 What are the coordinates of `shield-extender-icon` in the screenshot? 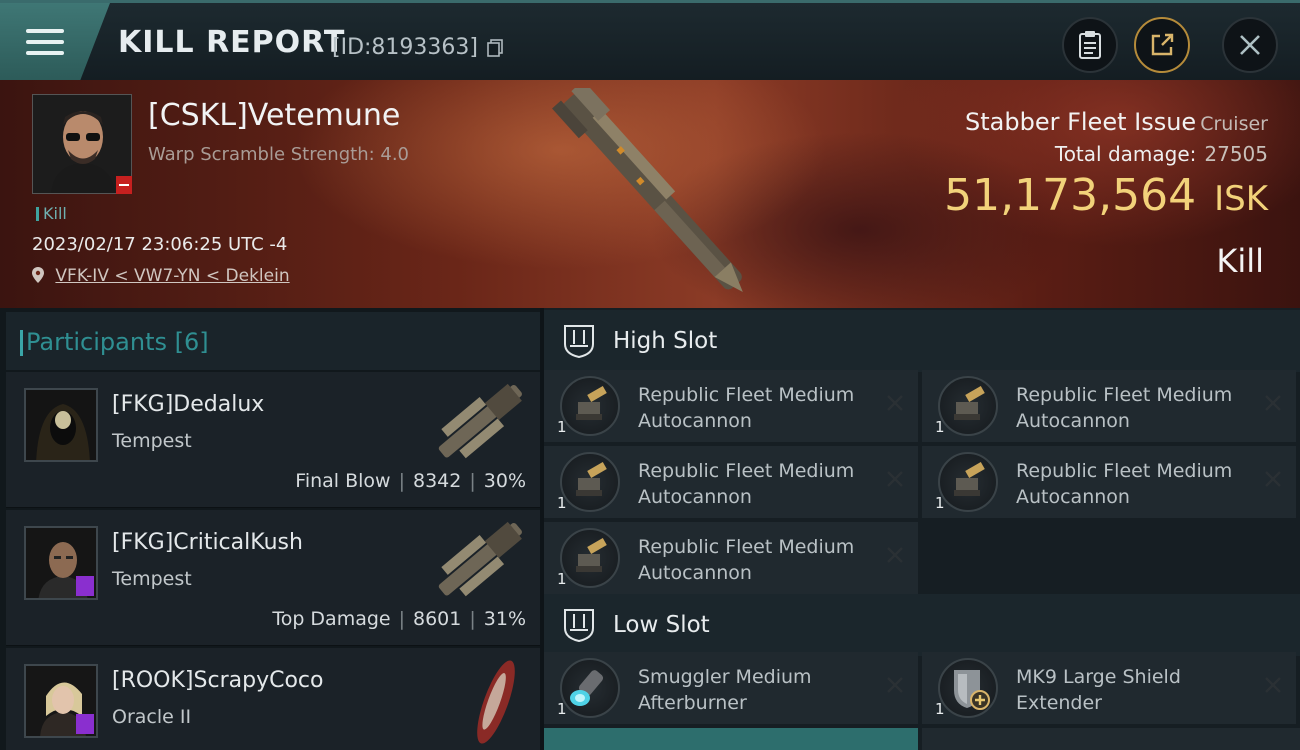 It's located at (968, 688).